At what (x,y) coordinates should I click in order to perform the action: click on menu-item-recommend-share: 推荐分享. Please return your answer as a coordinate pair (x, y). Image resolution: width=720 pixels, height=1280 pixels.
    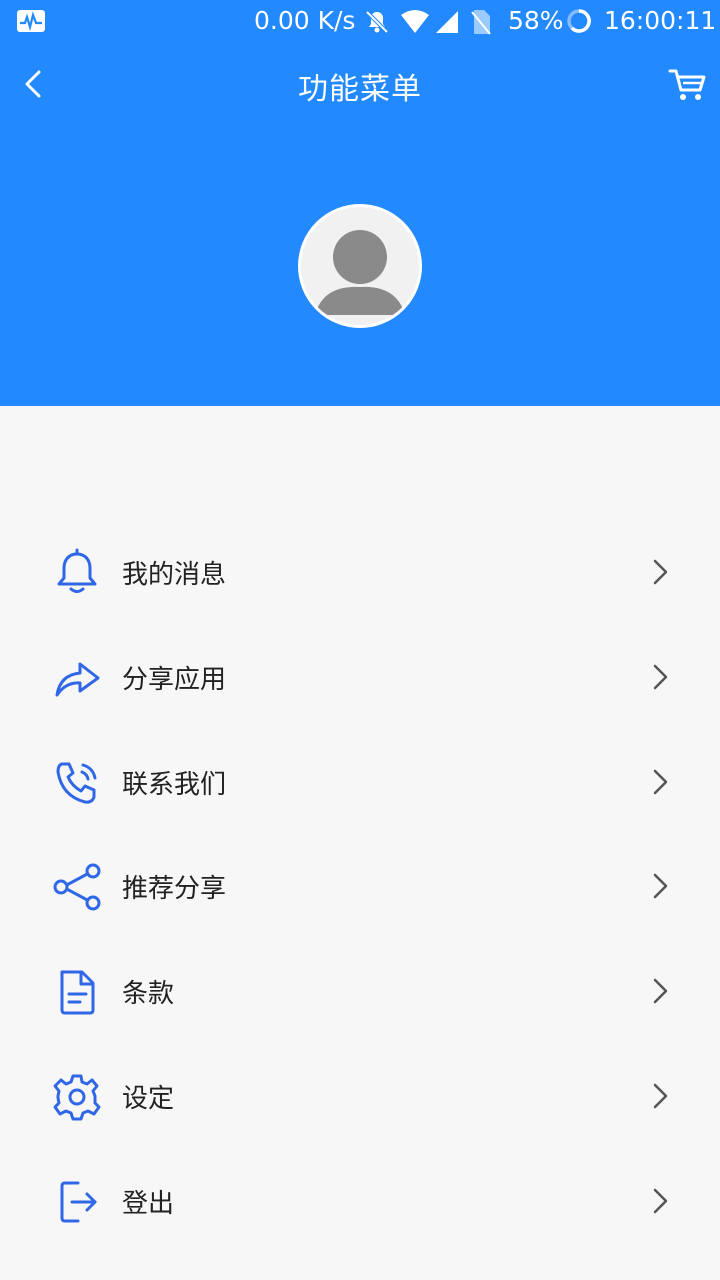
    Looking at the image, I should click on (360, 886).